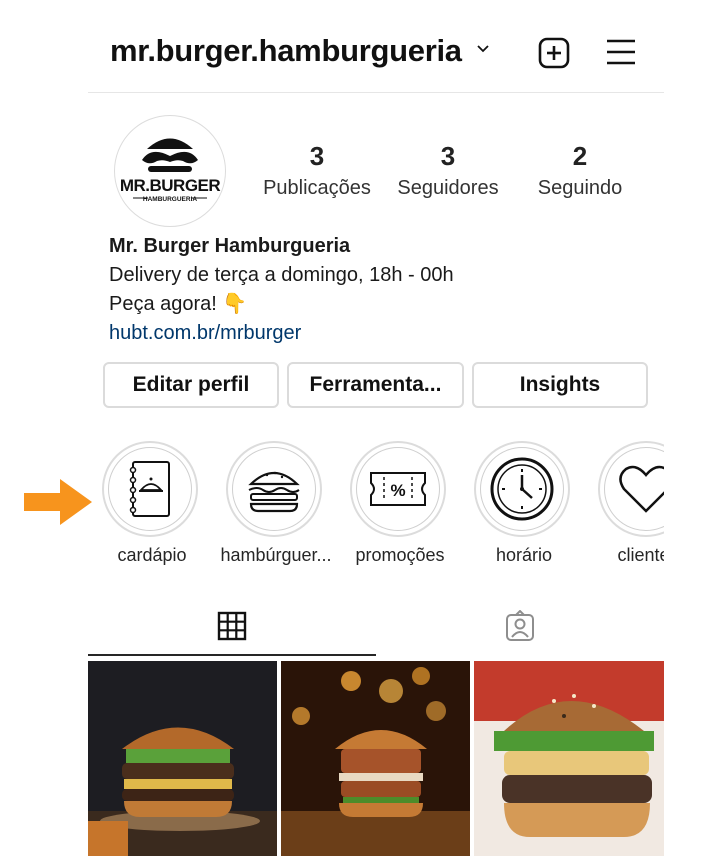  What do you see at coordinates (230, 246) in the screenshot?
I see `bio-name: Mr. Burger Hamburgueria` at bounding box center [230, 246].